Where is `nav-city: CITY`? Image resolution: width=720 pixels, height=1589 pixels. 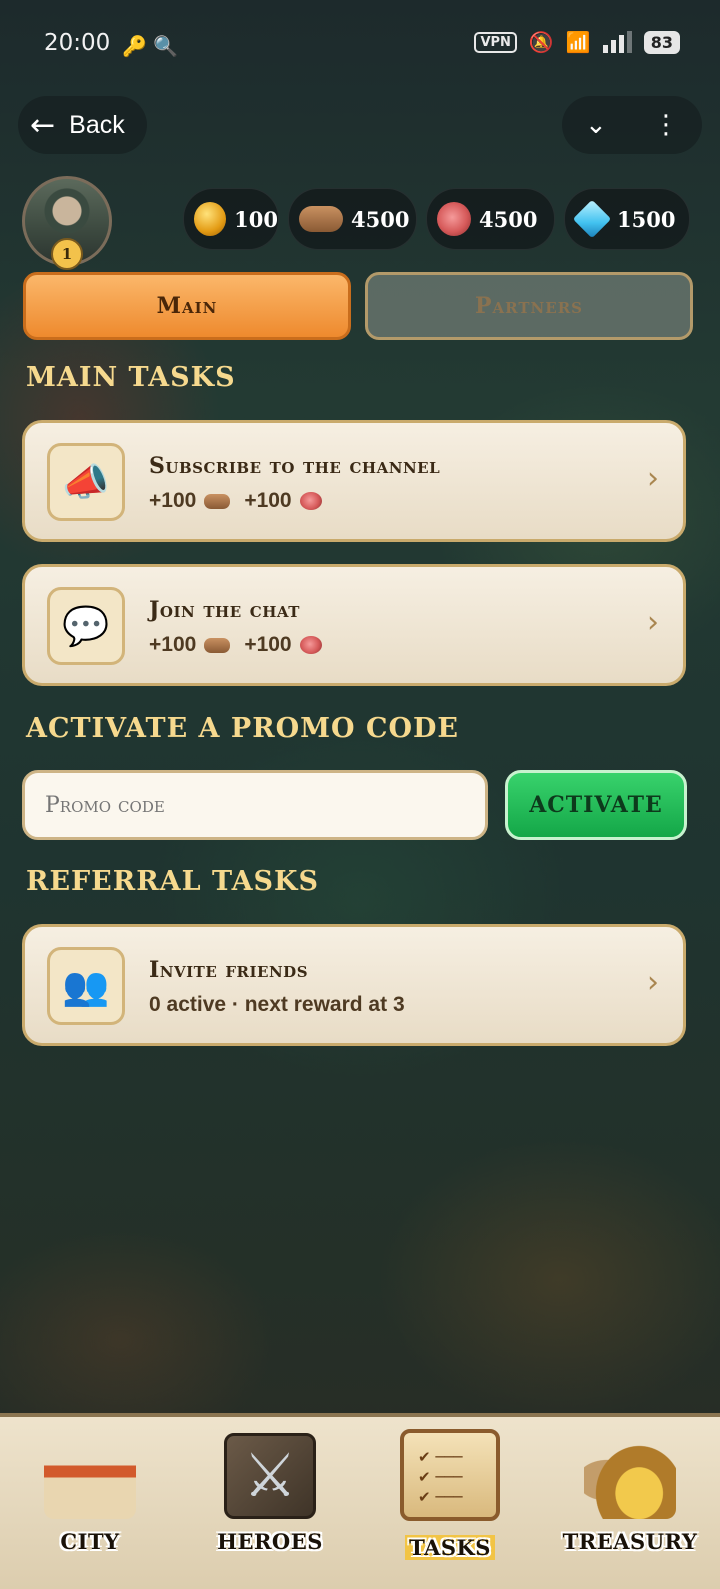
nav-city: CITY is located at coordinates (90, 1503).